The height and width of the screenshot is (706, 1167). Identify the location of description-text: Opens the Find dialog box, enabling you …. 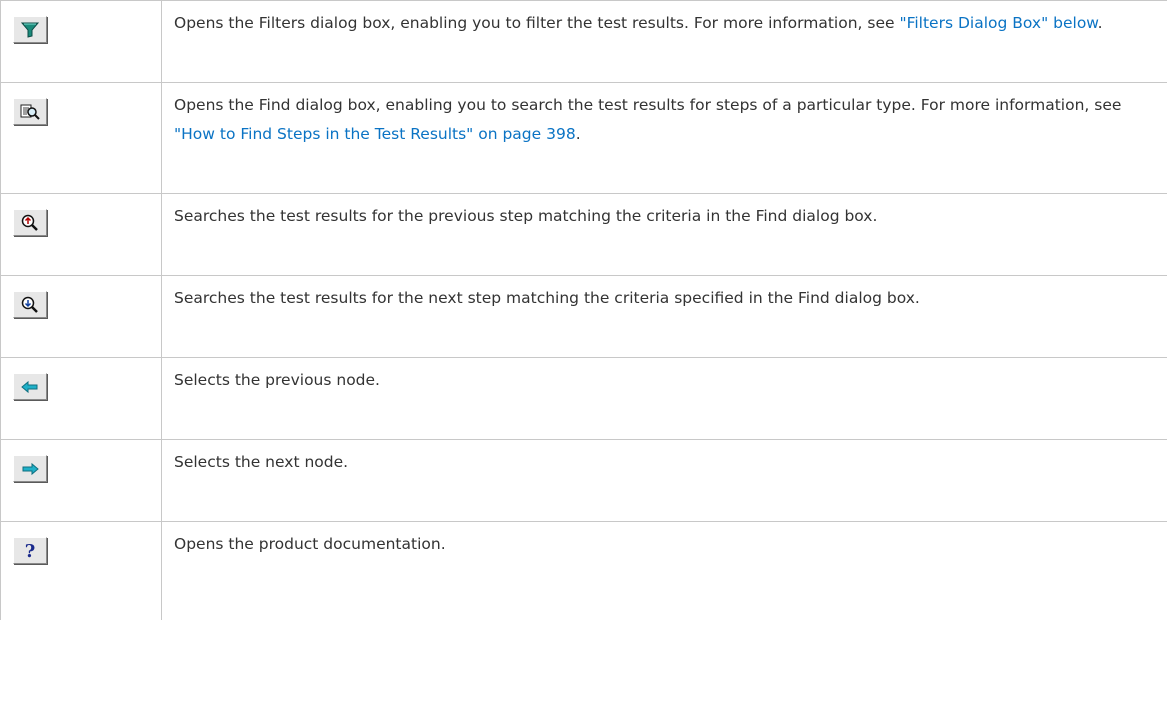
(648, 105).